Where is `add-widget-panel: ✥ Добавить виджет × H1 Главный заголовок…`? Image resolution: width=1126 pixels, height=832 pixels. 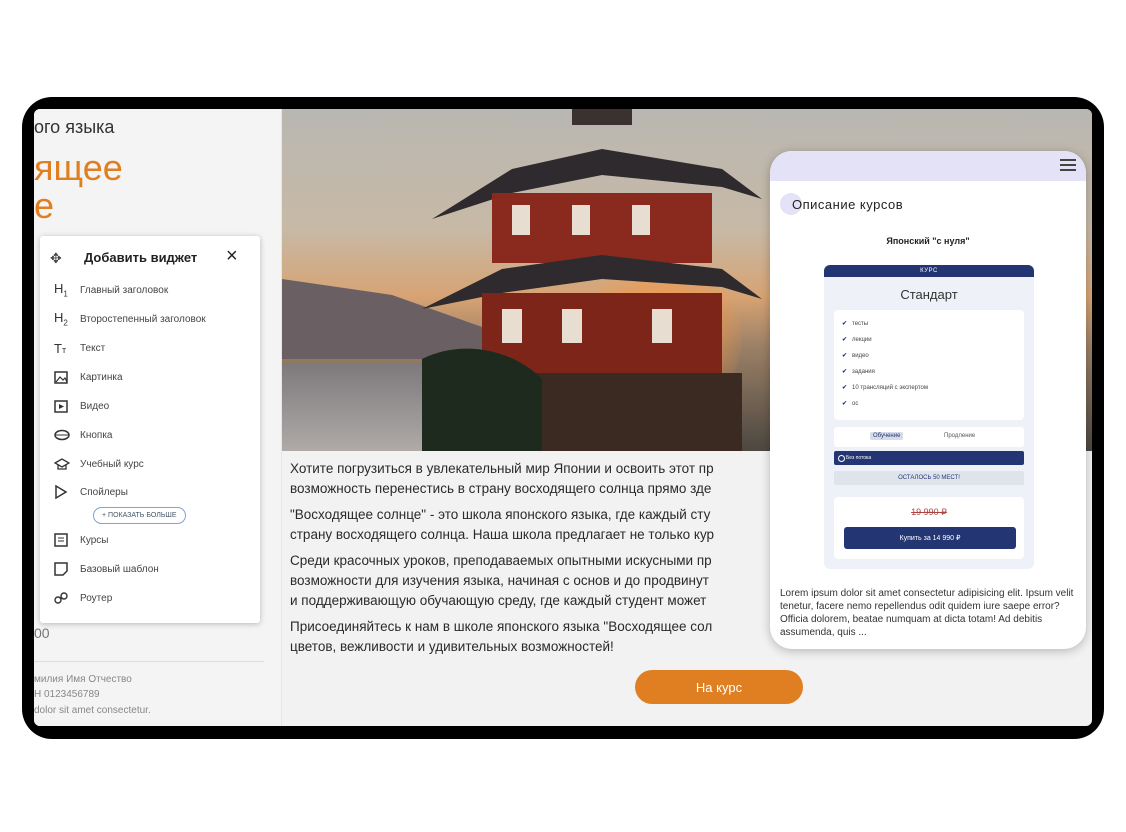
add-widget-panel: ✥ Добавить виджет × H1 Главный заголовок… is located at coordinates (150, 429).